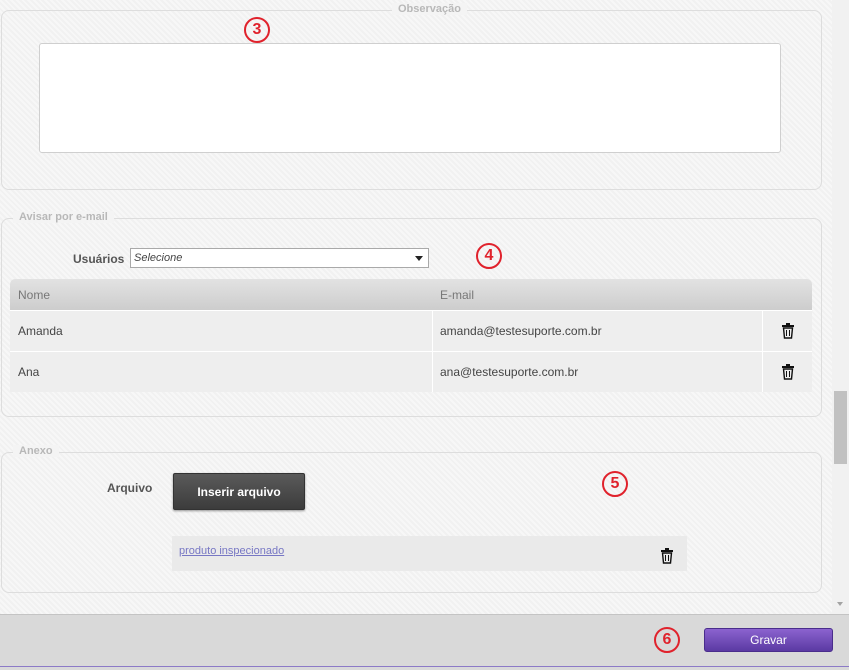 The height and width of the screenshot is (670, 849). Describe the element at coordinates (411, 371) in the screenshot. I see `table-row: Ana ana@testesuporte.com.br` at that location.